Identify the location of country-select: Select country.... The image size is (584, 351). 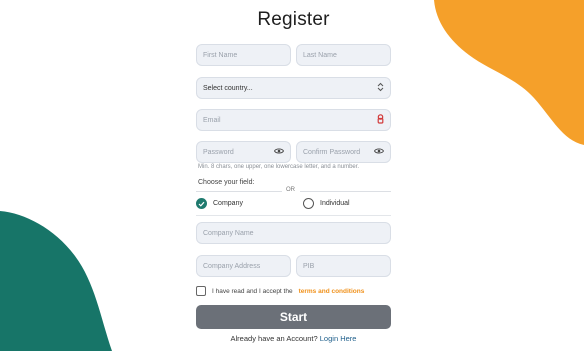
(293, 88).